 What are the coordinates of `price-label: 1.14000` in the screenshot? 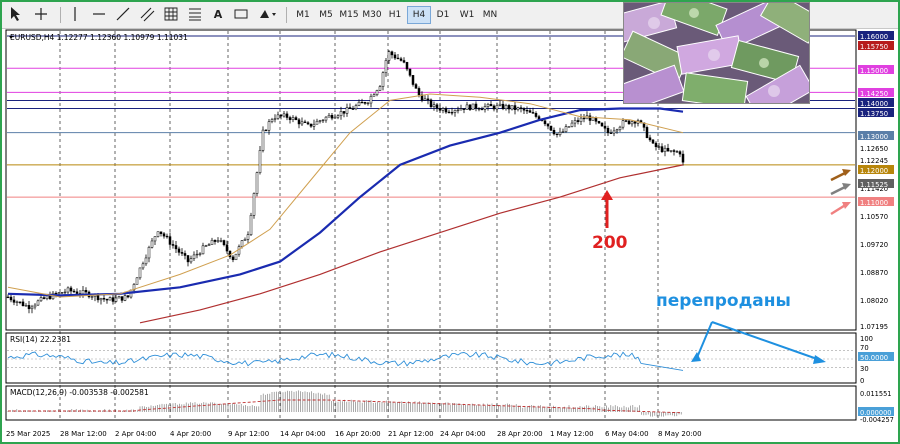 It's located at (874, 104).